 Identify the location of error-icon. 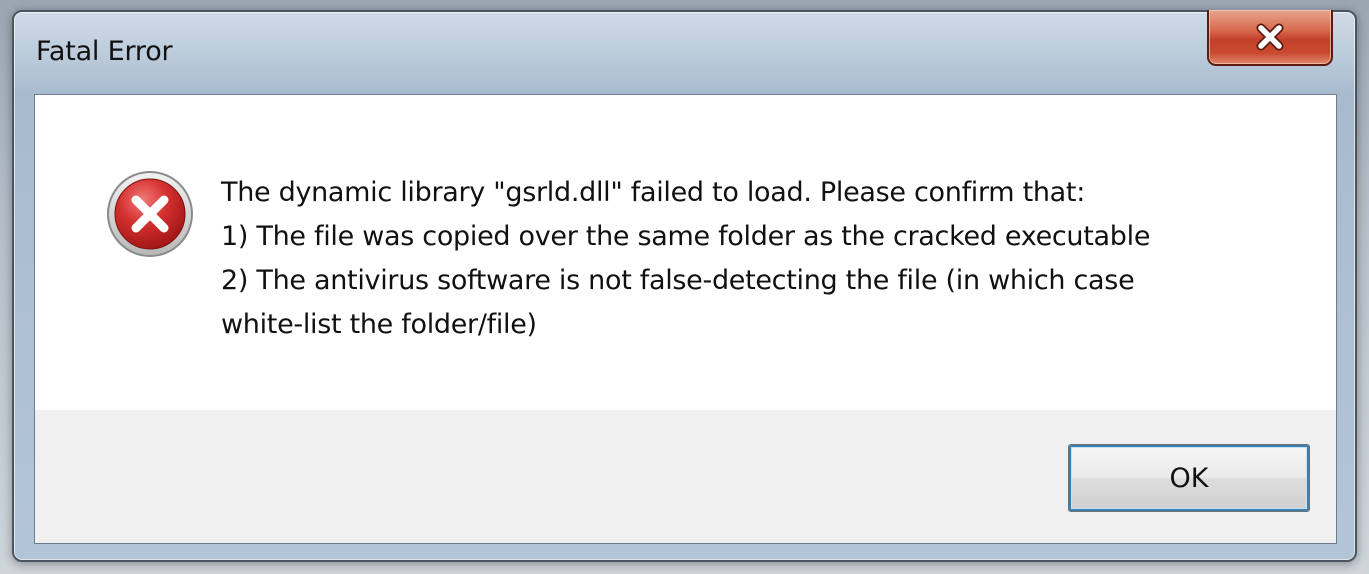
(150, 214).